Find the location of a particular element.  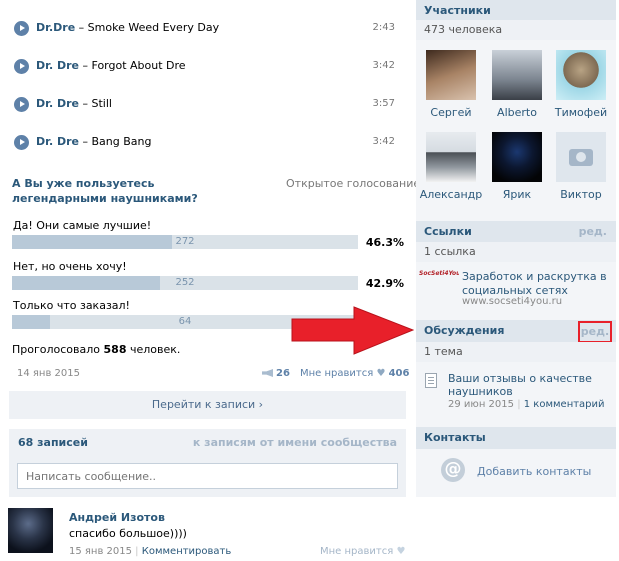

member: Ярик is located at coordinates (517, 166).